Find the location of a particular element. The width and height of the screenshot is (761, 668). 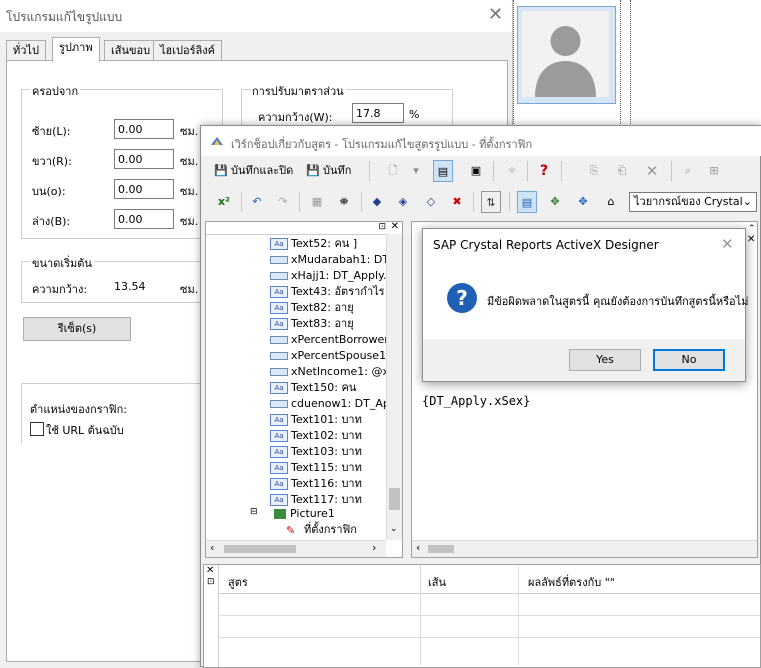

scroll-right-icon: › is located at coordinates (374, 547).